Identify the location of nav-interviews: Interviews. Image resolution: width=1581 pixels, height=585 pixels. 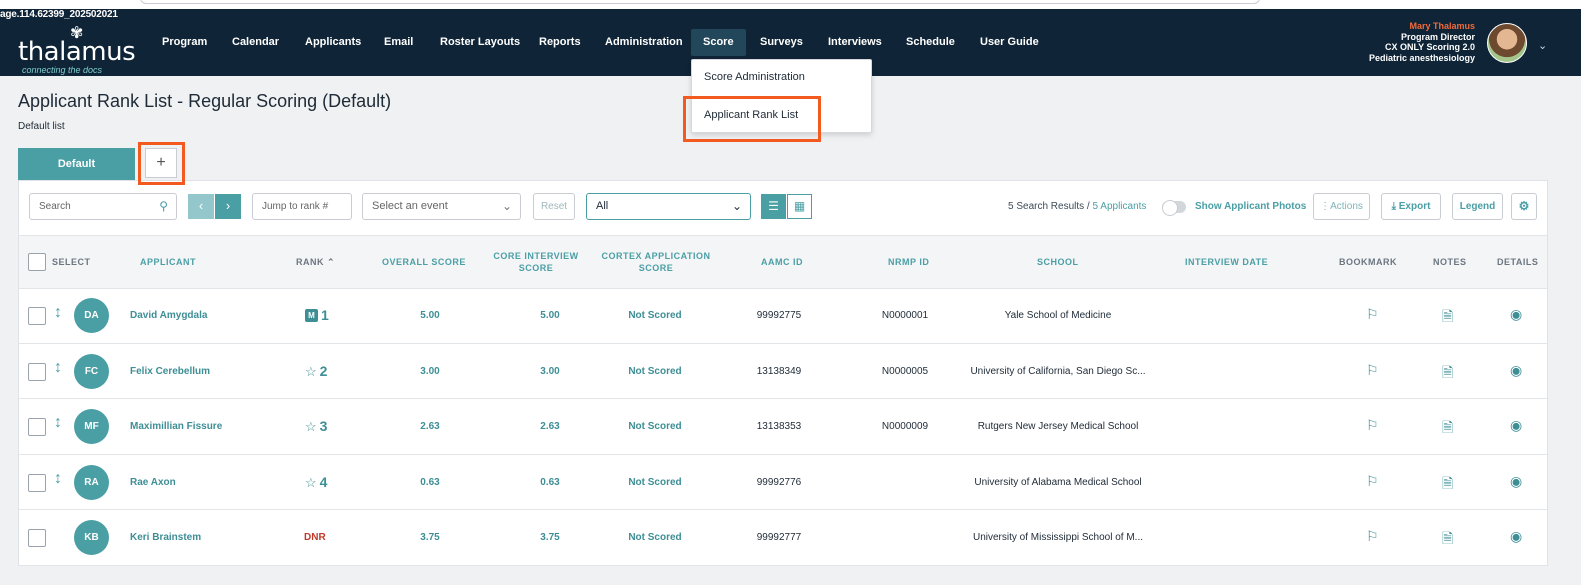
(855, 42).